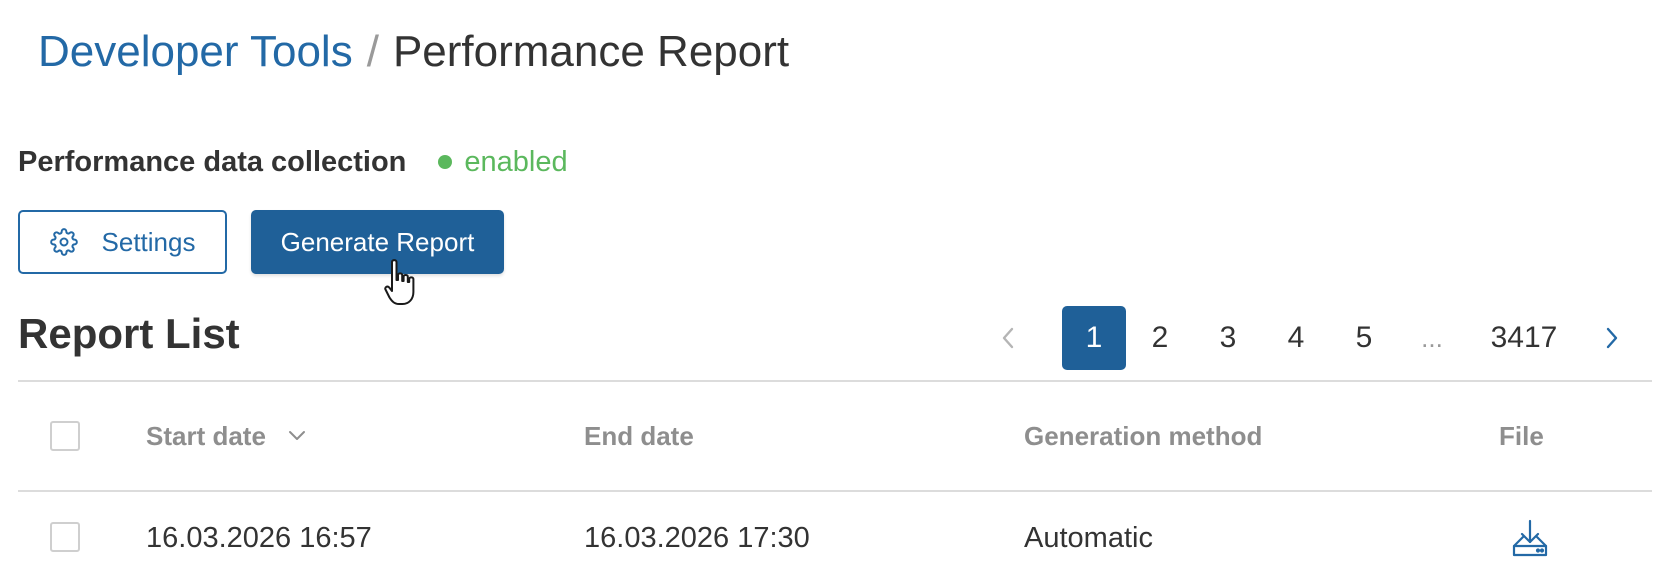 The height and width of the screenshot is (578, 1668). I want to click on breadcrumb: Developer Tools / Performance Report, so click(413, 52).